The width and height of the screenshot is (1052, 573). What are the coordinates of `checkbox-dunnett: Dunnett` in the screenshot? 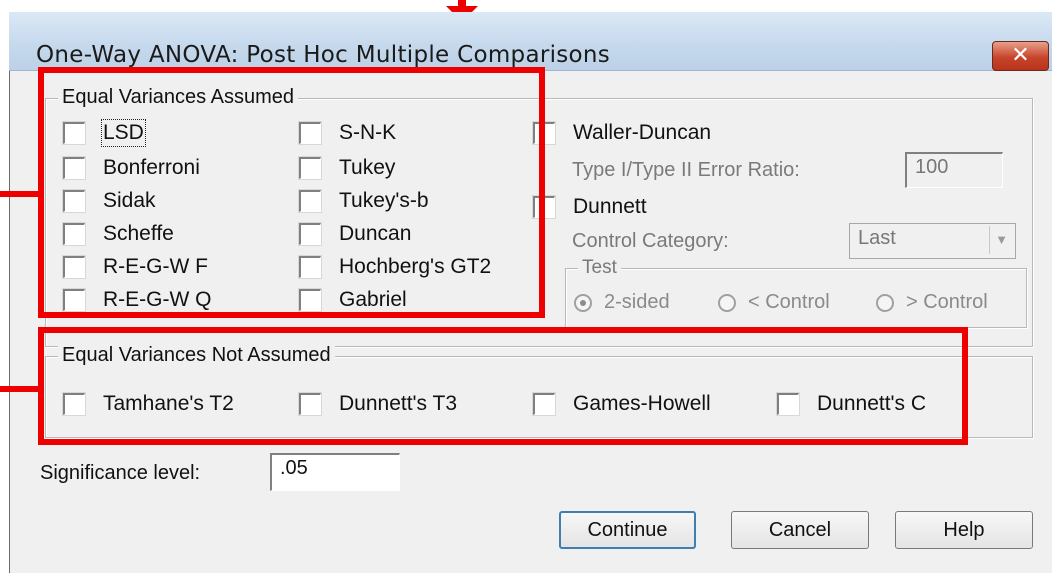 It's located at (590, 207).